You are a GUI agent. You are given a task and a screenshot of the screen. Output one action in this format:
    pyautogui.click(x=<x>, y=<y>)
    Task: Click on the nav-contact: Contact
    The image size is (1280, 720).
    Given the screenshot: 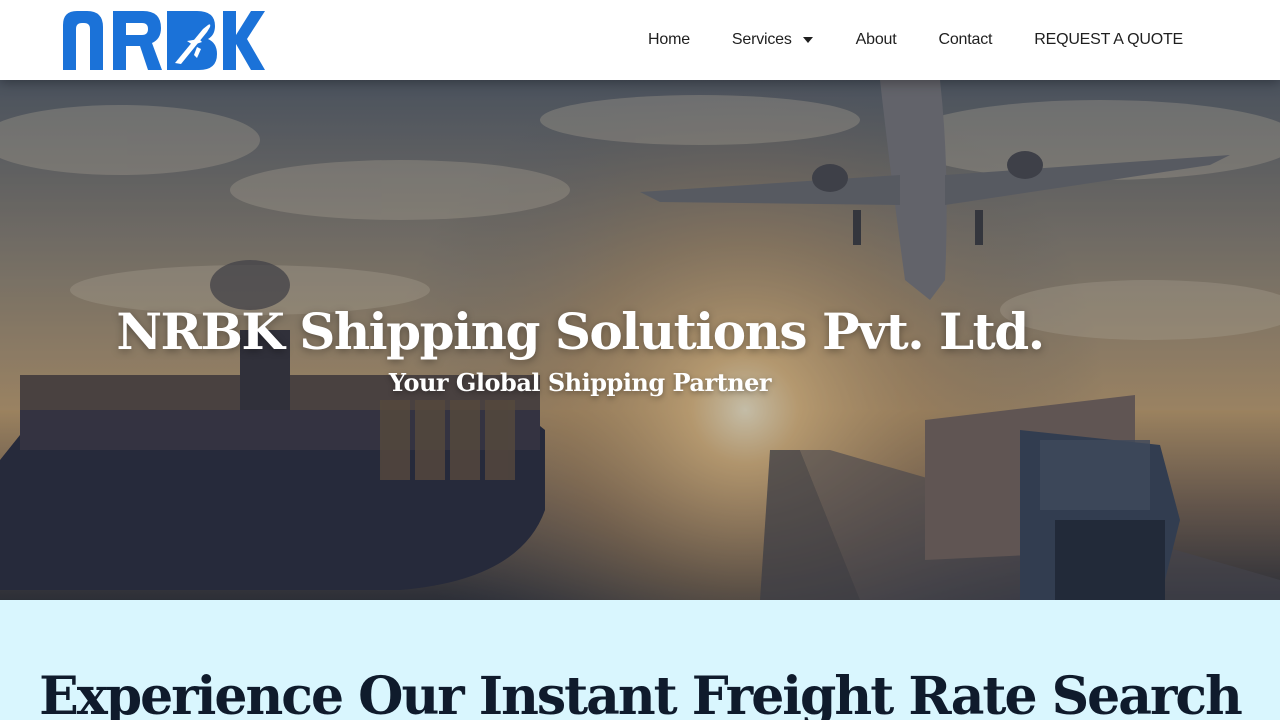 What is the action you would take?
    pyautogui.click(x=966, y=40)
    